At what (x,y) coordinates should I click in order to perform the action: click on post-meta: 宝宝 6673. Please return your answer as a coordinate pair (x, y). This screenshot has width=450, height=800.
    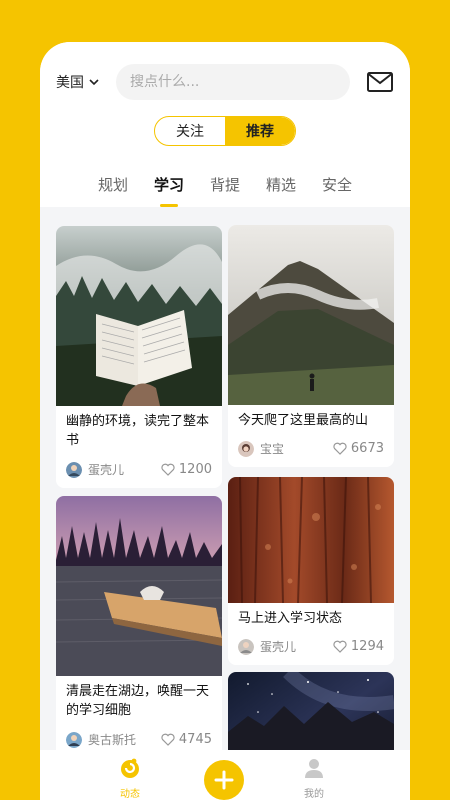
    Looking at the image, I should click on (311, 448).